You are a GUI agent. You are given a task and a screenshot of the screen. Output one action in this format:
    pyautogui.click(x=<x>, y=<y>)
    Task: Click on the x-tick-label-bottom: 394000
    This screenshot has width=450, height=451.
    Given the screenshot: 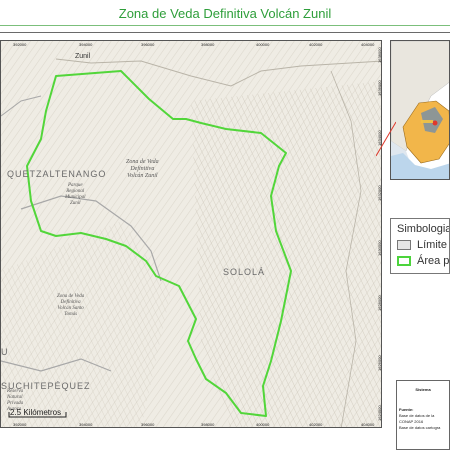 What is the action you would take?
    pyautogui.click(x=86, y=424)
    